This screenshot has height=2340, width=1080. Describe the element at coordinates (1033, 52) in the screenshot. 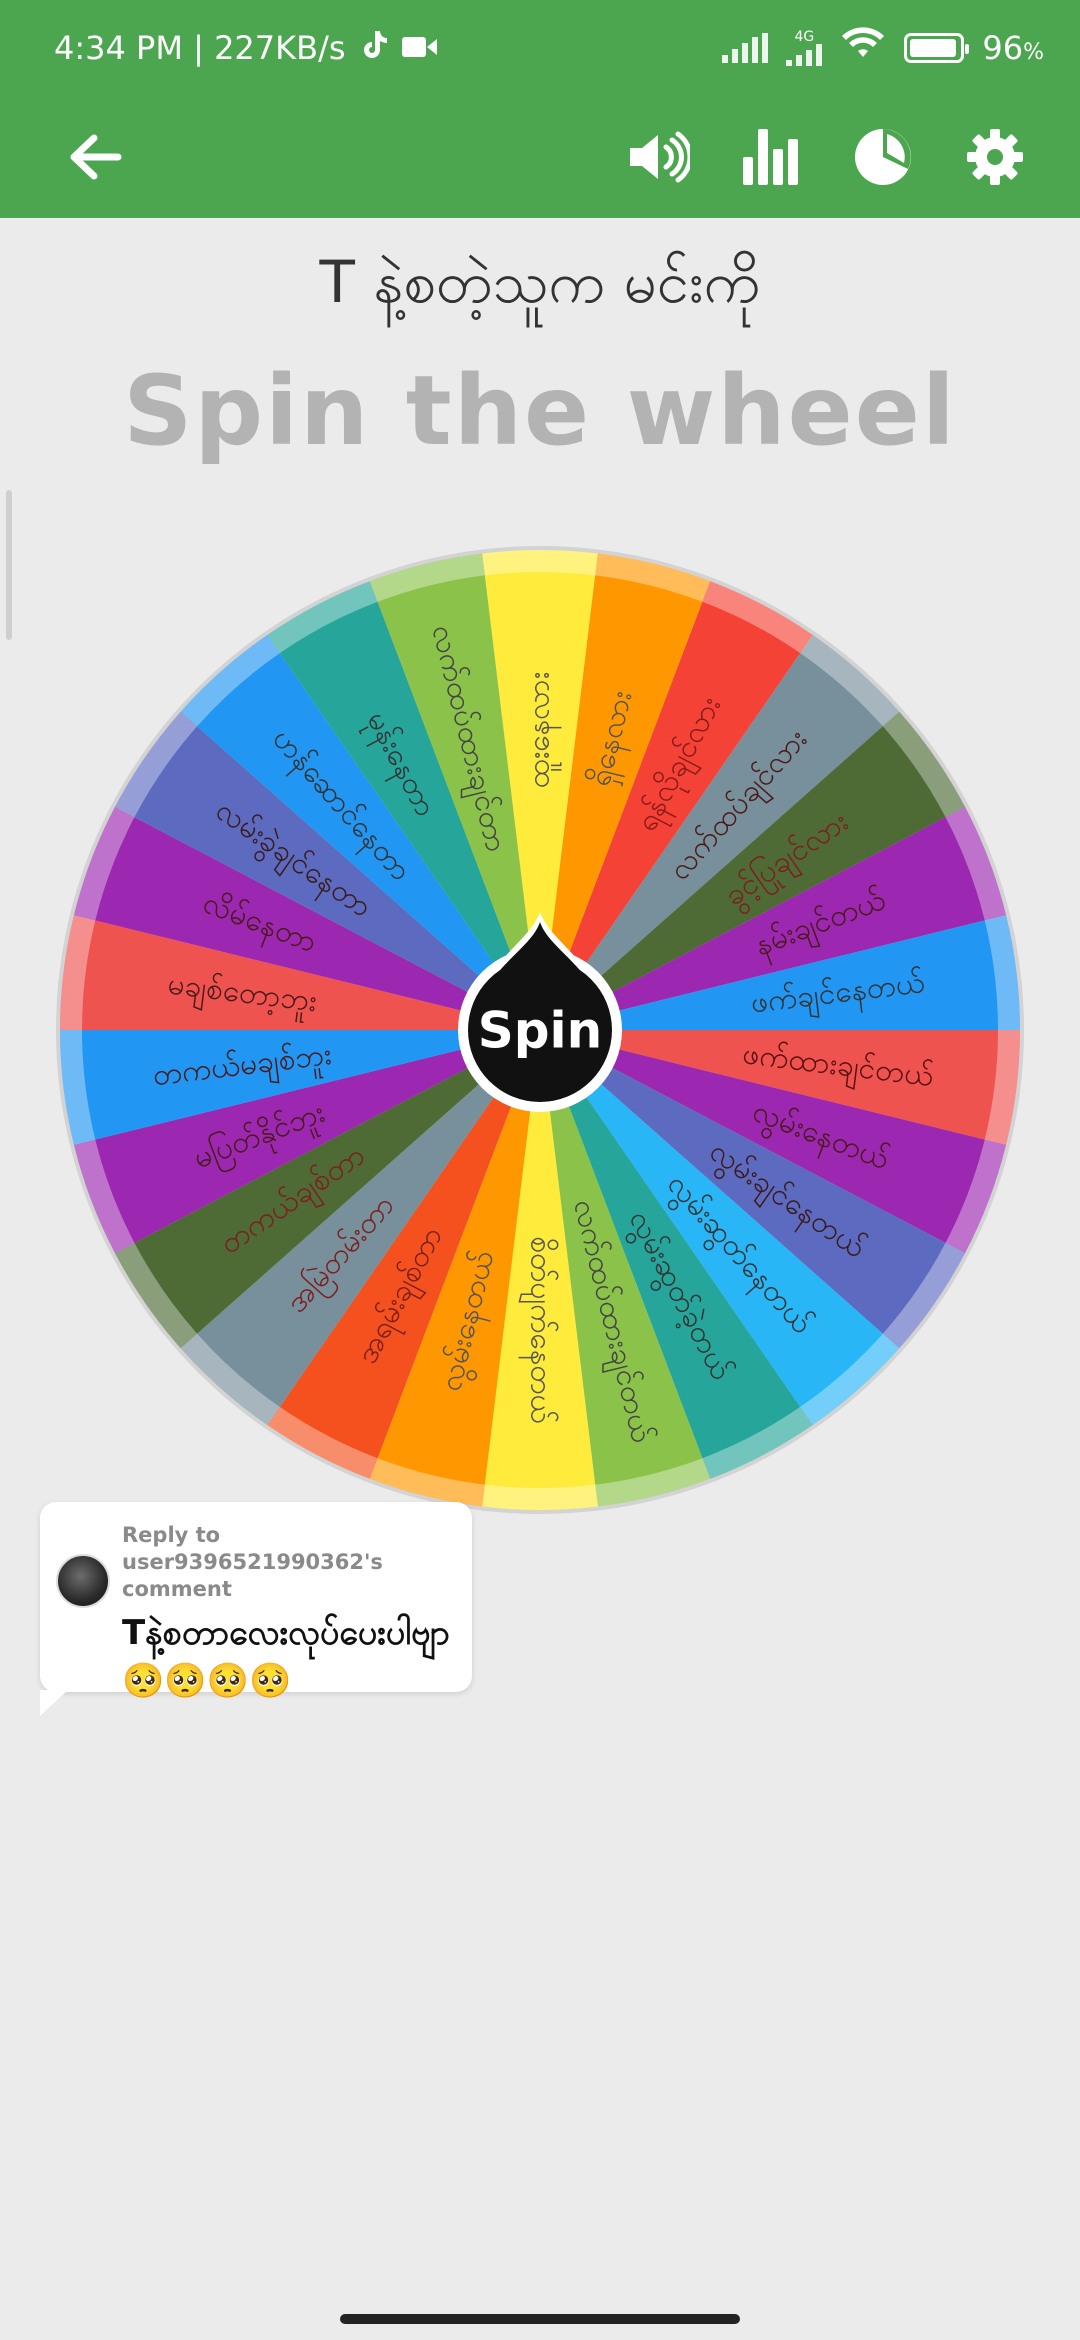

I see `battery-unit: %` at that location.